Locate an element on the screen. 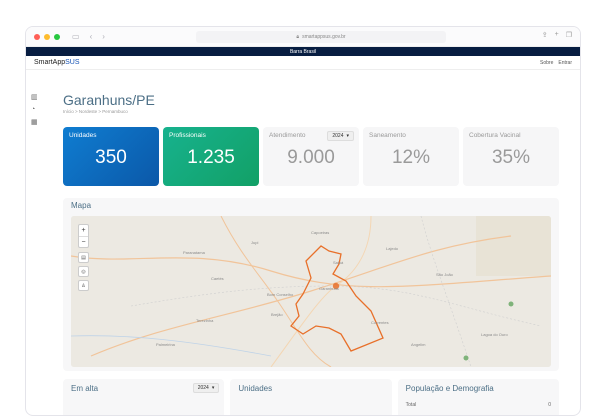  brand-app: App is located at coordinates (59, 62).